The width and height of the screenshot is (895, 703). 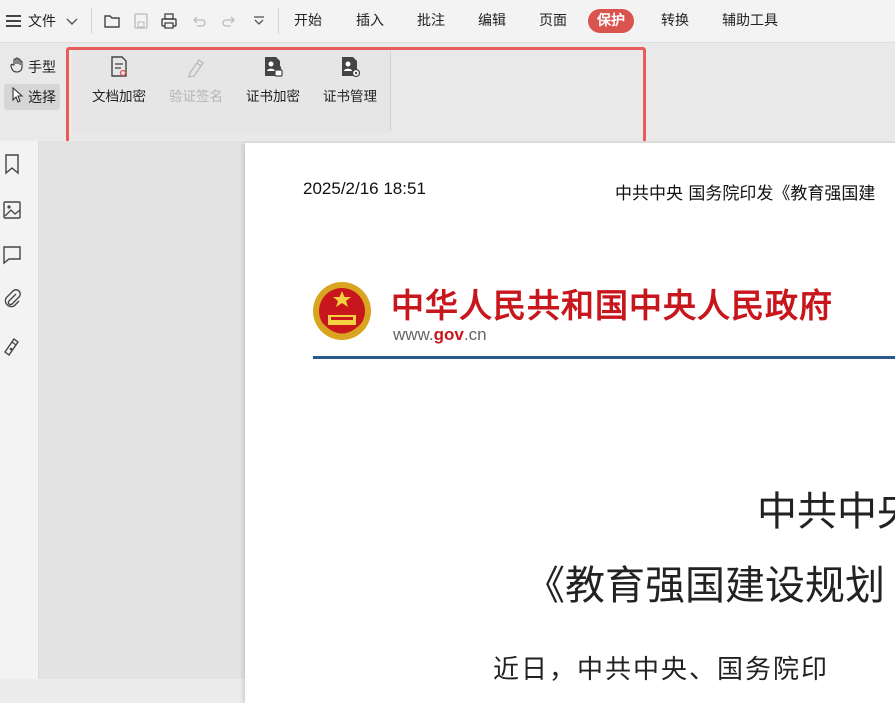 What do you see at coordinates (273, 80) in the screenshot?
I see `cert-encrypt-button: 证书加密` at bounding box center [273, 80].